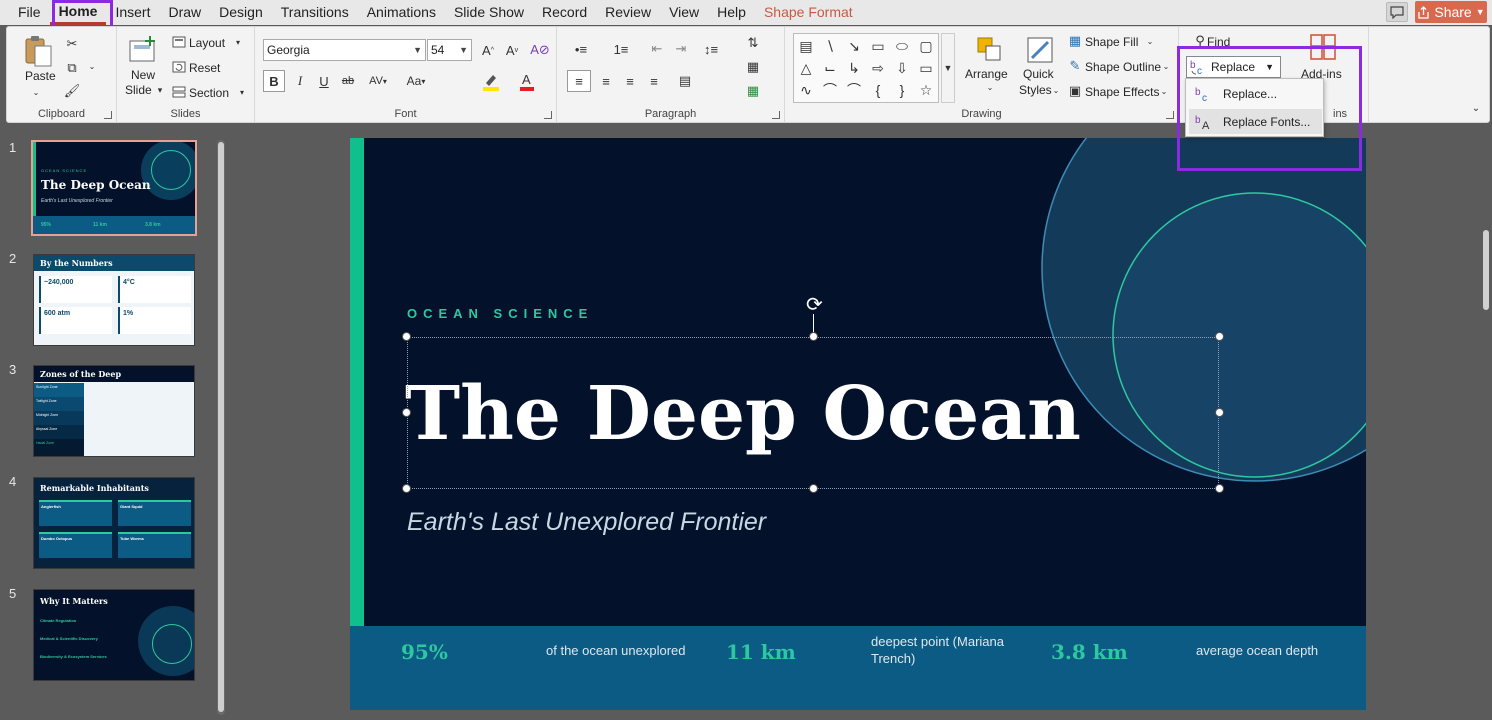  I want to click on section-button: Section, so click(209, 93).